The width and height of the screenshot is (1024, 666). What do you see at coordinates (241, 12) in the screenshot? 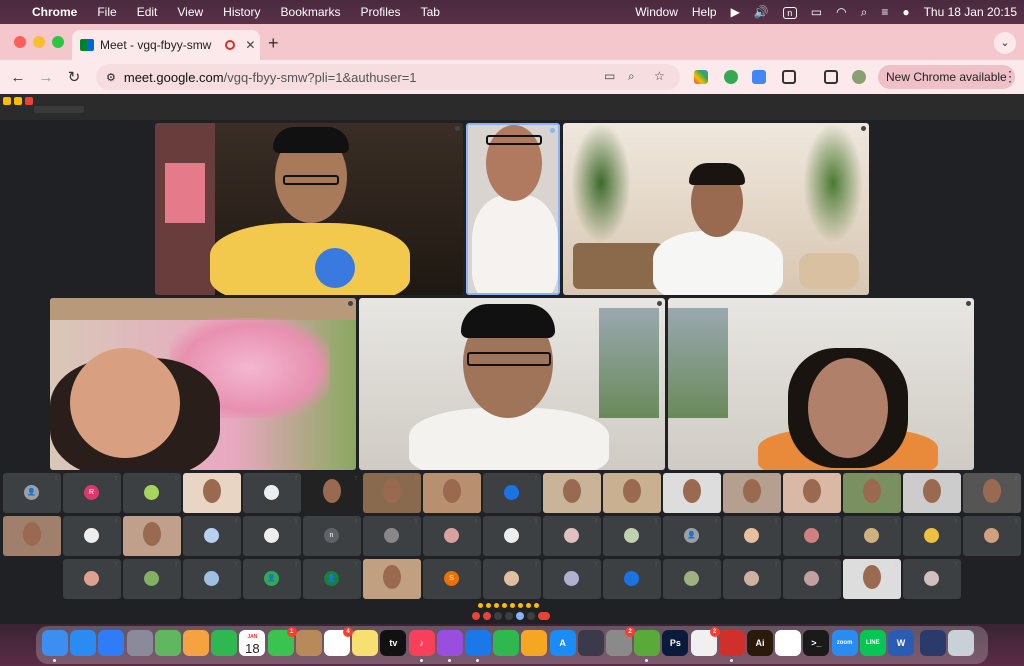
I see `menu-history: History` at bounding box center [241, 12].